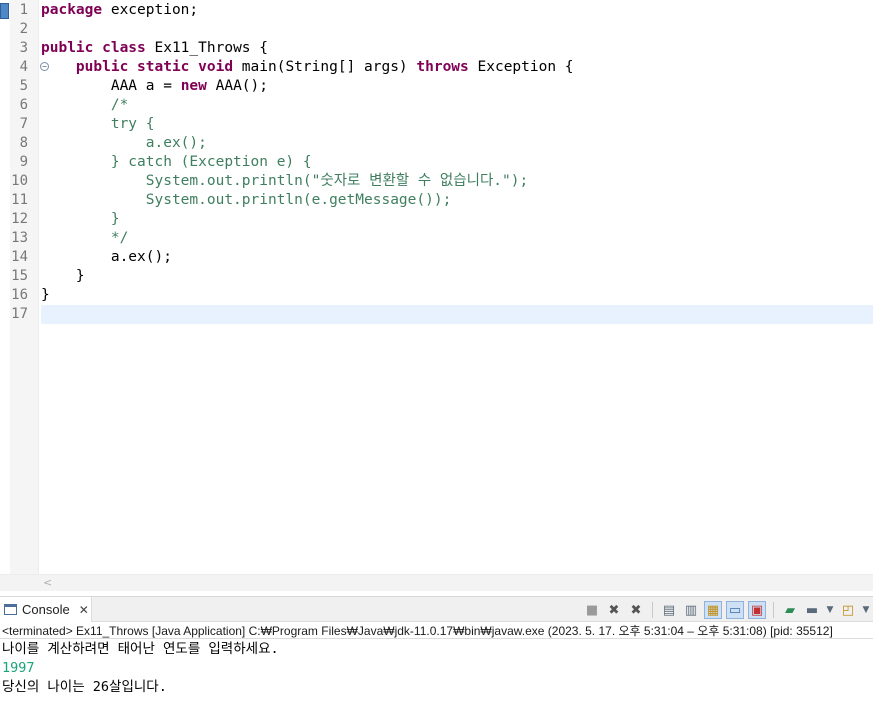 The width and height of the screenshot is (873, 725). What do you see at coordinates (72, 10) in the screenshot?
I see `keyword: package` at bounding box center [72, 10].